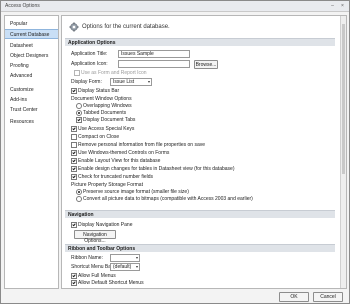  Describe the element at coordinates (99, 91) in the screenshot. I see `display-status-bar-label: Display Status Bar` at that location.